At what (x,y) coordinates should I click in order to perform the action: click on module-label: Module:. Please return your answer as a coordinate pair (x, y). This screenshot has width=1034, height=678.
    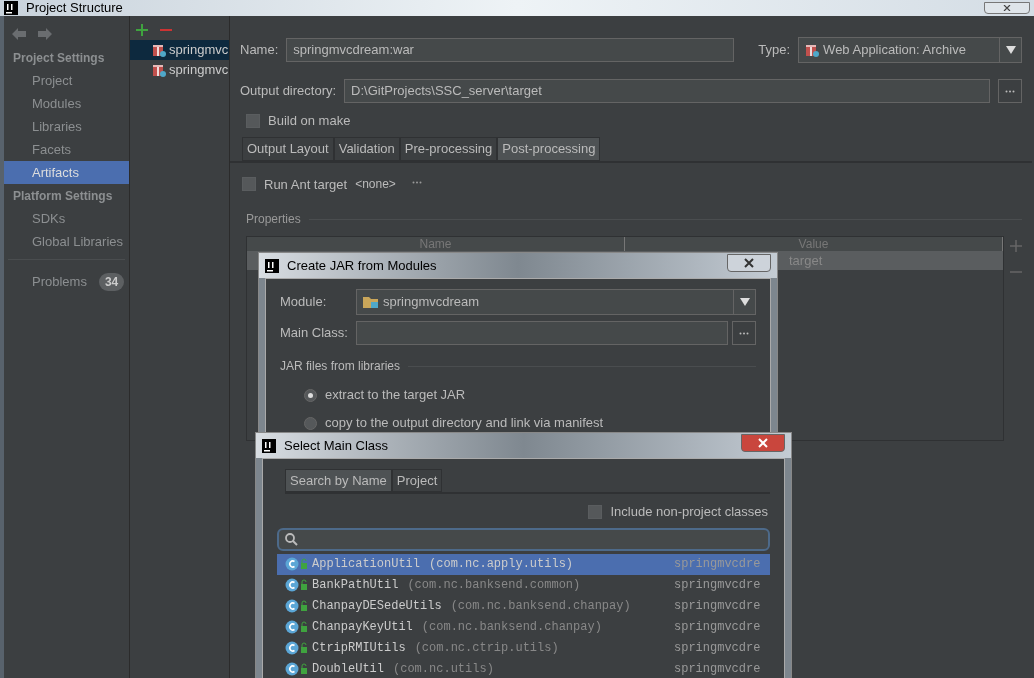
    Looking at the image, I should click on (304, 302).